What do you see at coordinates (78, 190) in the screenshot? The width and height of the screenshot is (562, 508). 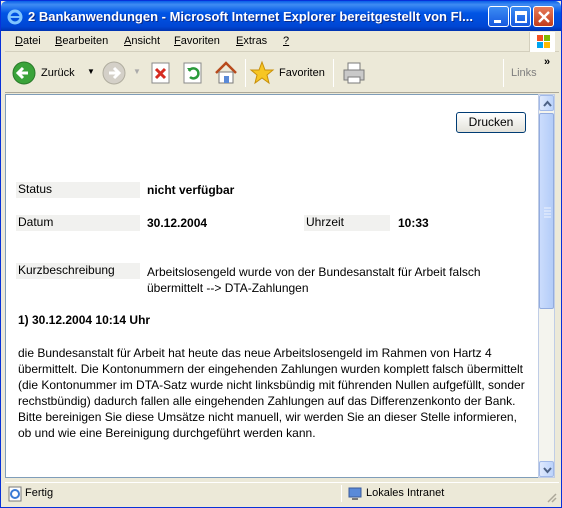 I see `status-label: Status` at bounding box center [78, 190].